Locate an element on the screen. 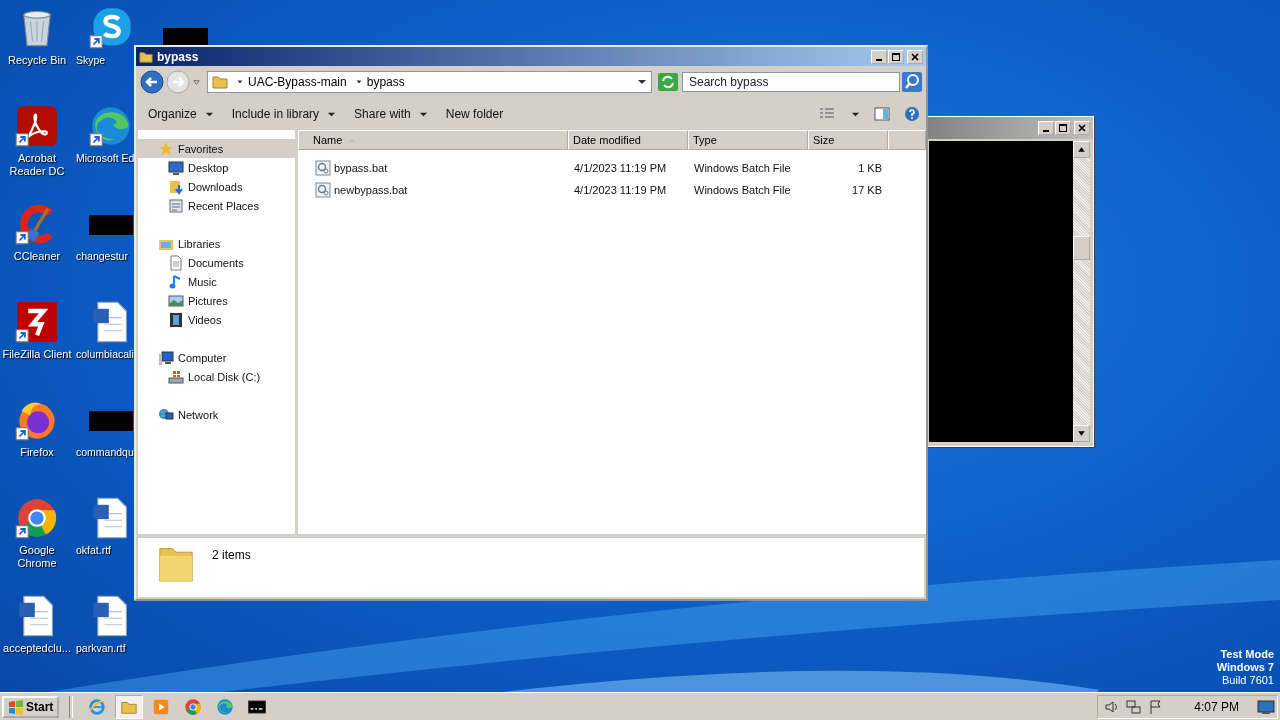  icon-label: Recycle Bin is located at coordinates (37, 60).